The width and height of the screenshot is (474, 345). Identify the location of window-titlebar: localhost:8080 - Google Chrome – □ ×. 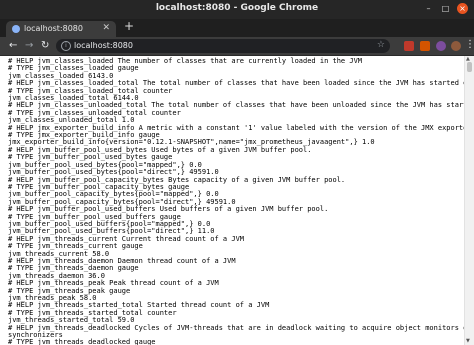
(237, 9).